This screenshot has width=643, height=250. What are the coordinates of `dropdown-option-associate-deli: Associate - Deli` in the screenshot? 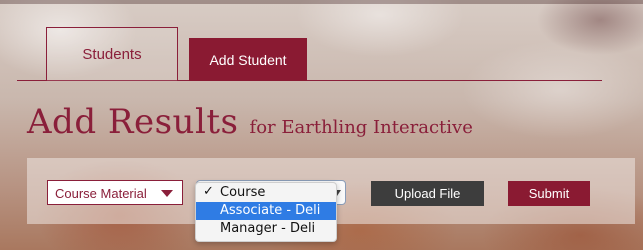 It's located at (266, 211).